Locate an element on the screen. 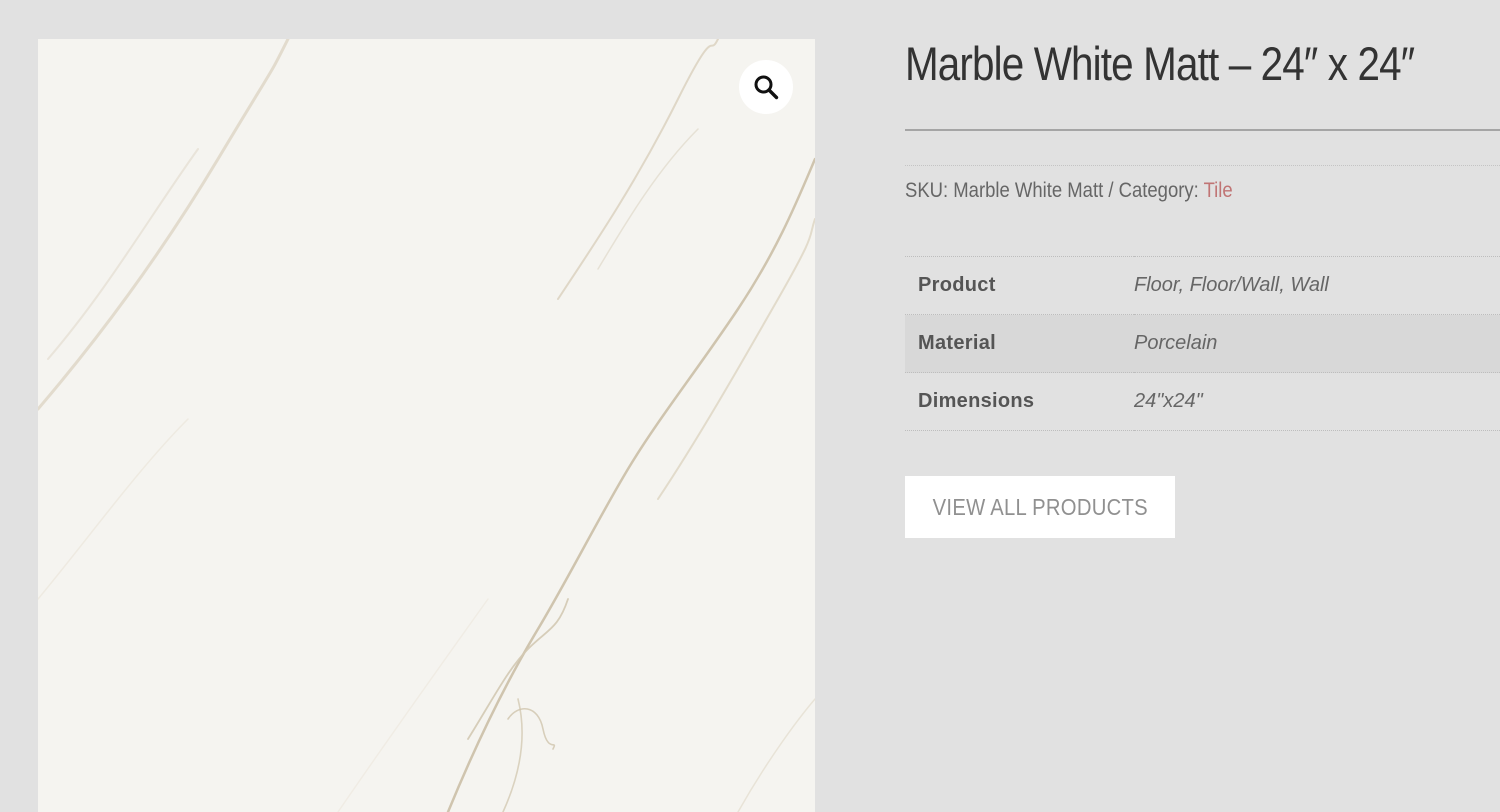  attribute-value: Porcelain is located at coordinates (1176, 343).